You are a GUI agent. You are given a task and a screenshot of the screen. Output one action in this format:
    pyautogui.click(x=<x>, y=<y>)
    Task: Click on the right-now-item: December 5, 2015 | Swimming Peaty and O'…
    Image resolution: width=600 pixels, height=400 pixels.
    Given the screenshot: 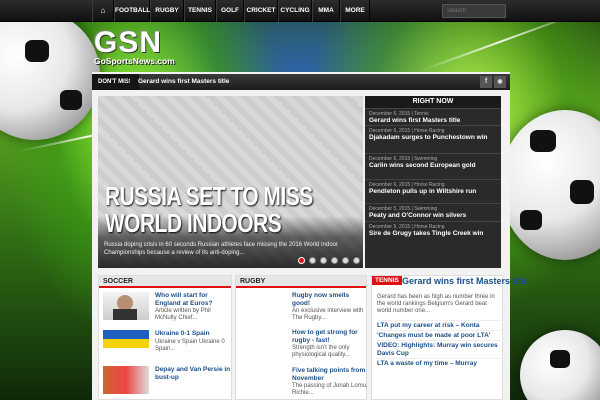 What is the action you would take?
    pyautogui.click(x=433, y=212)
    